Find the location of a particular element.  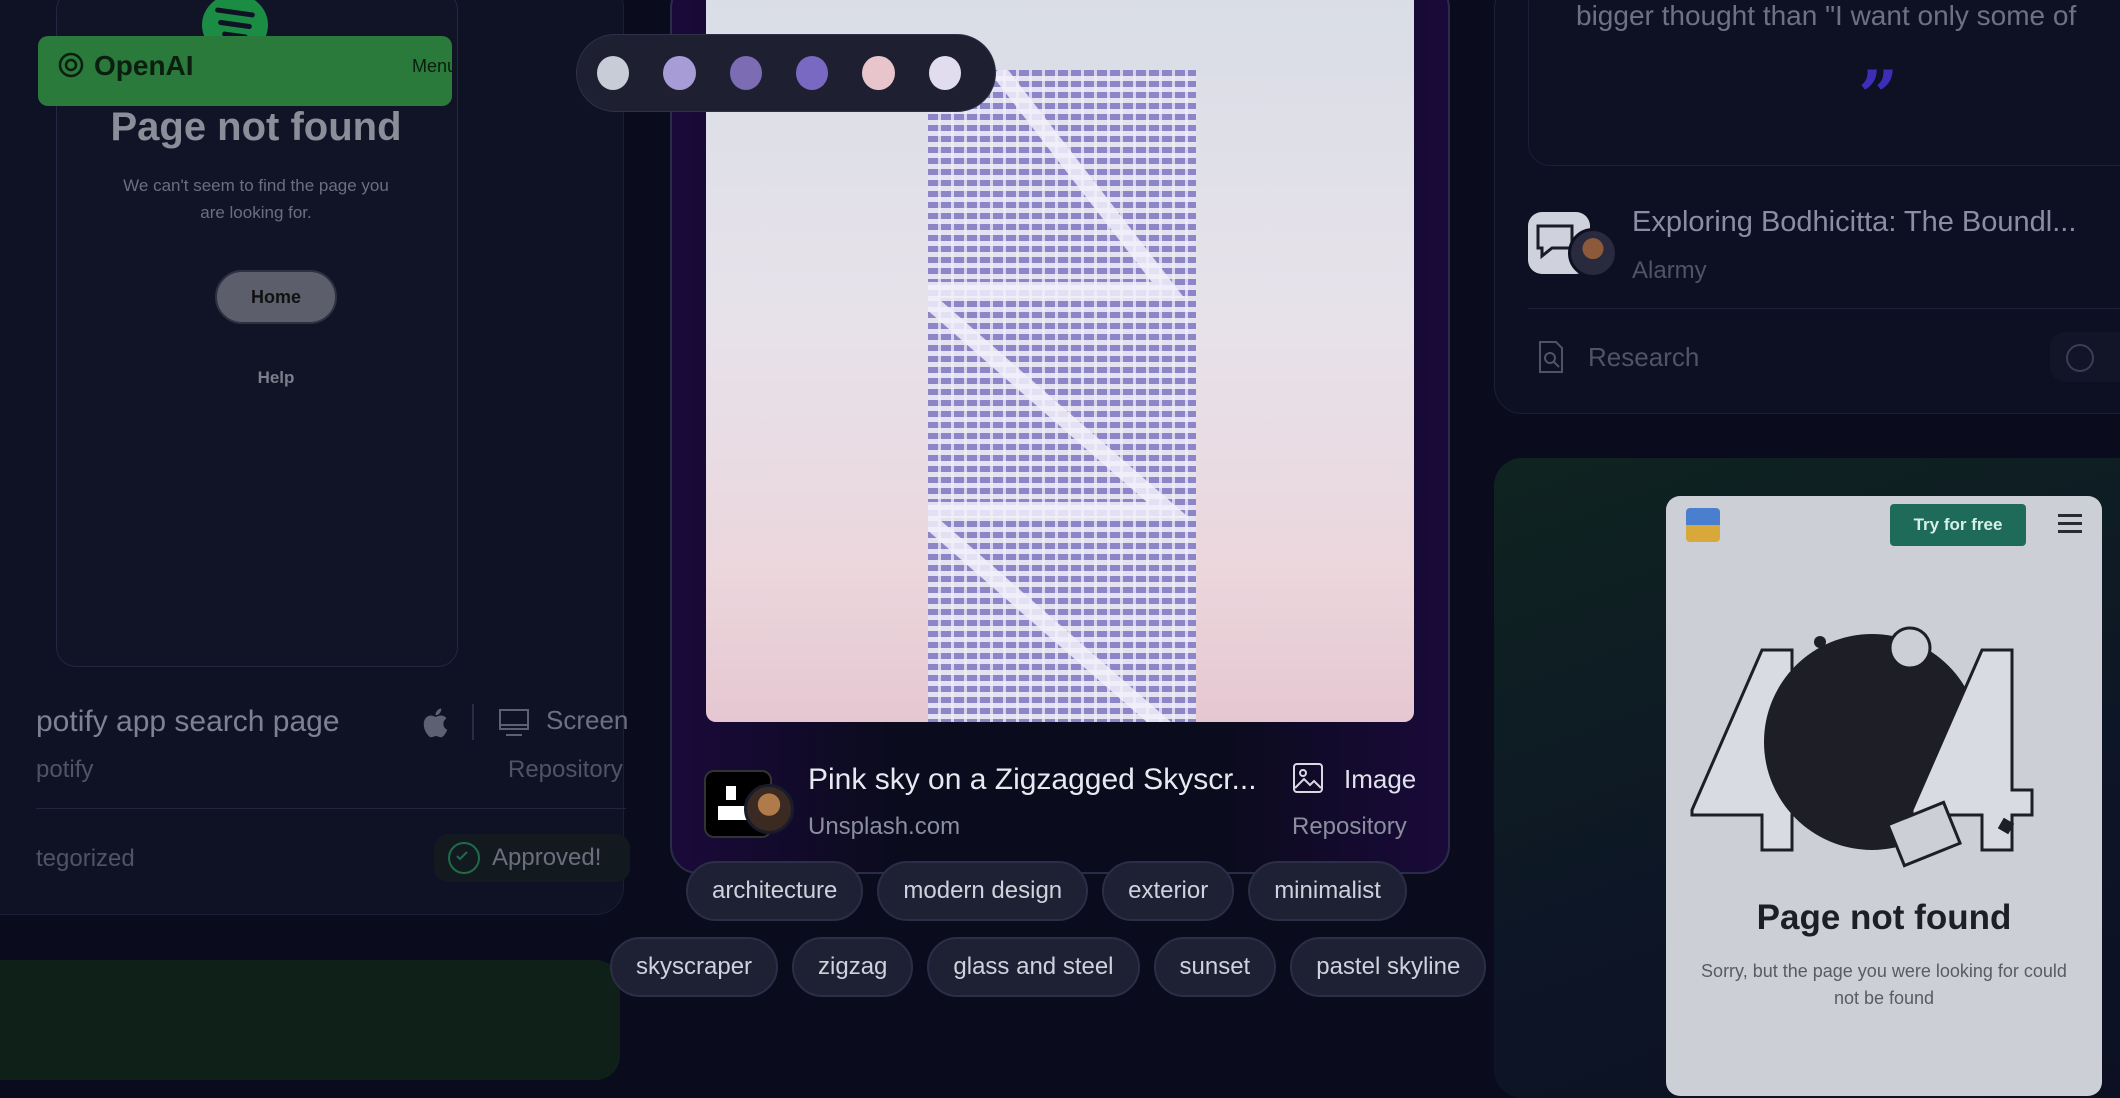

tag-chip: exterior is located at coordinates (1168, 891).